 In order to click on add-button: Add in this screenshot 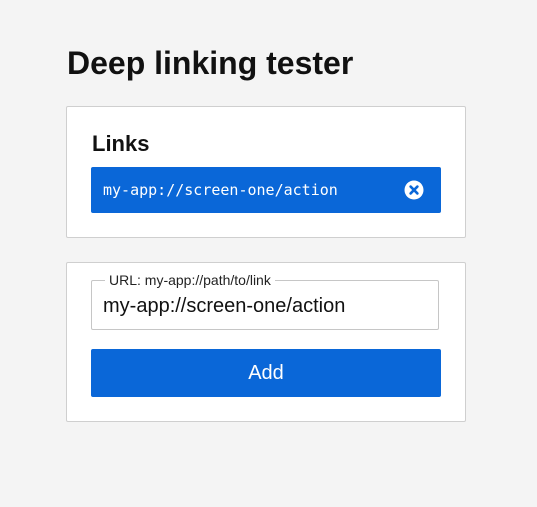, I will do `click(266, 373)`.